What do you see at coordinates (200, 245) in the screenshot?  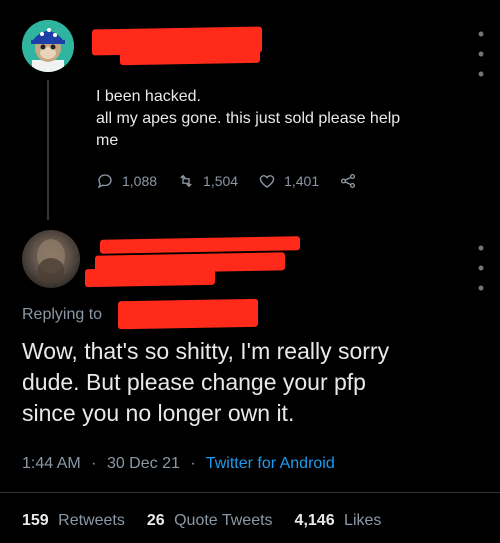 I see `redacted-display-name` at bounding box center [200, 245].